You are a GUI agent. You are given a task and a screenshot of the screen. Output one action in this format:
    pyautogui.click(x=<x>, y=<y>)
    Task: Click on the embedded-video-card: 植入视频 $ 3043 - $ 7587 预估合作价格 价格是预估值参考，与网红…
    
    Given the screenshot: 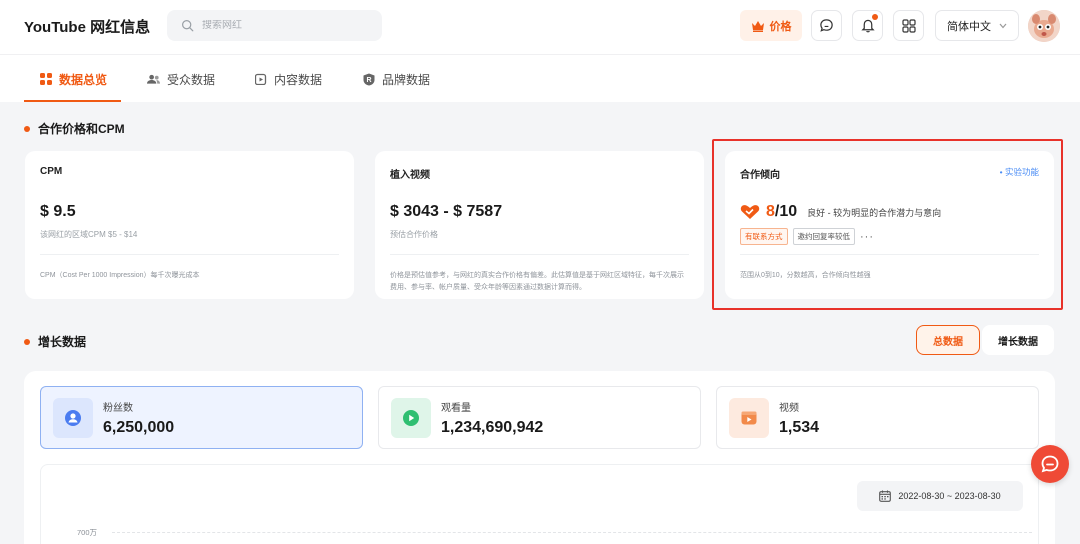 What is the action you would take?
    pyautogui.click(x=539, y=225)
    